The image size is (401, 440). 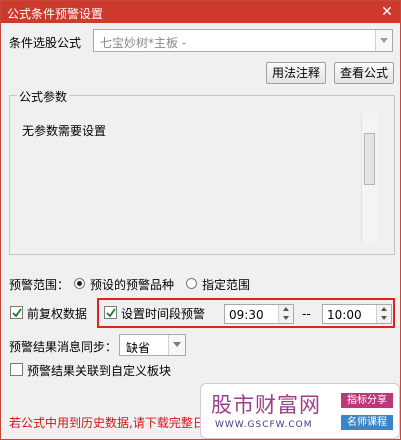 What do you see at coordinates (57, 313) in the screenshot?
I see `adjust-label: 前复权数据` at bounding box center [57, 313].